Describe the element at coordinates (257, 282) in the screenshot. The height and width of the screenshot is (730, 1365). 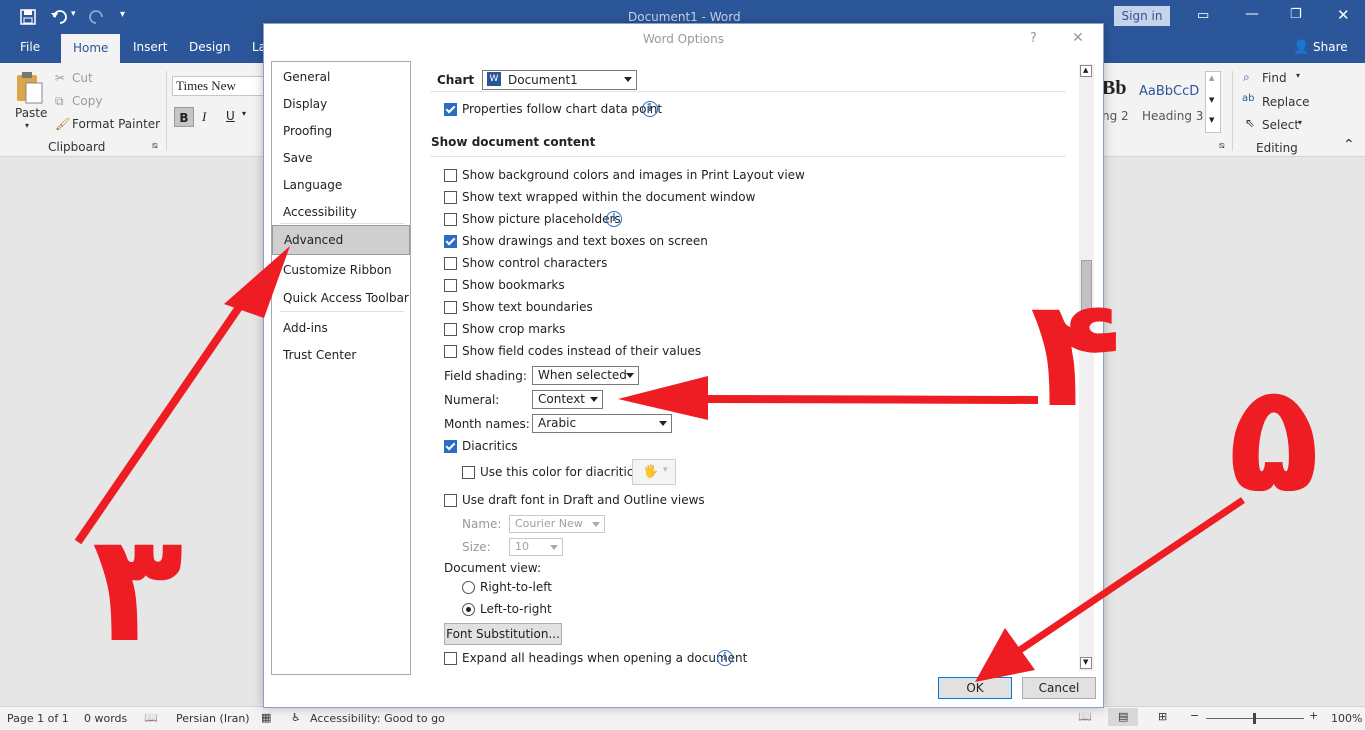
I see `arrow-3-head` at that location.